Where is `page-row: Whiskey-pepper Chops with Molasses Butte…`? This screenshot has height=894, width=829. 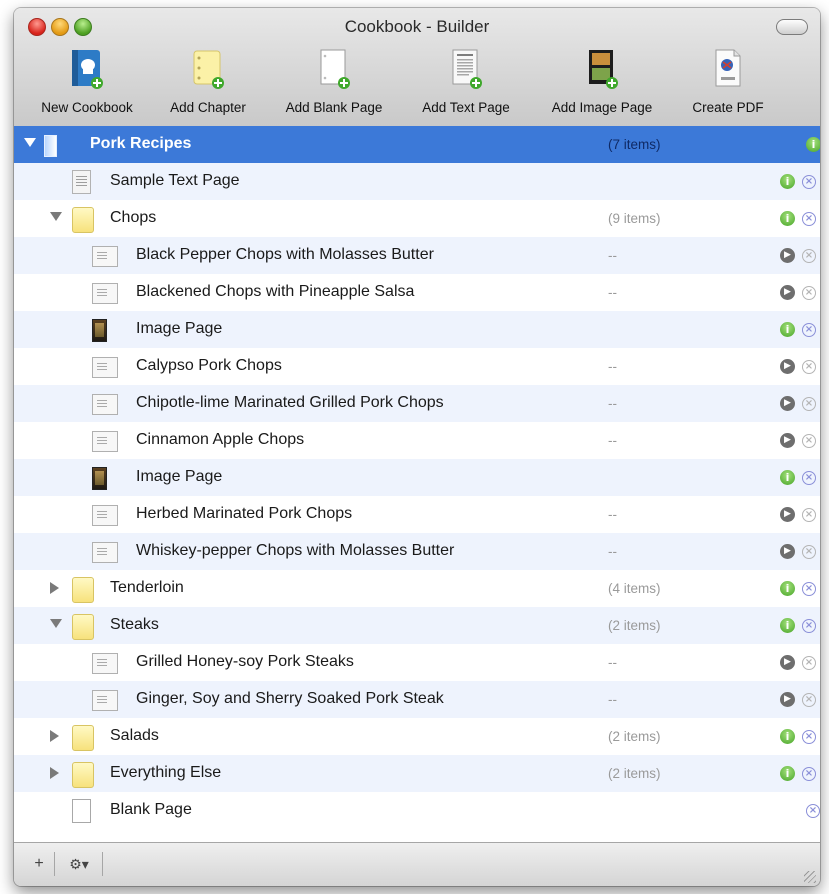
page-row: Whiskey-pepper Chops with Molasses Butte… is located at coordinates (417, 551).